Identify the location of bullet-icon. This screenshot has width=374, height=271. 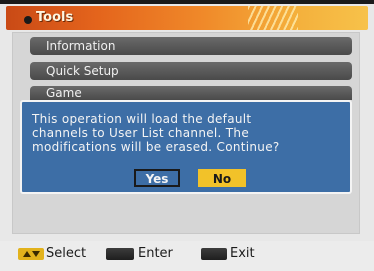
(28, 20).